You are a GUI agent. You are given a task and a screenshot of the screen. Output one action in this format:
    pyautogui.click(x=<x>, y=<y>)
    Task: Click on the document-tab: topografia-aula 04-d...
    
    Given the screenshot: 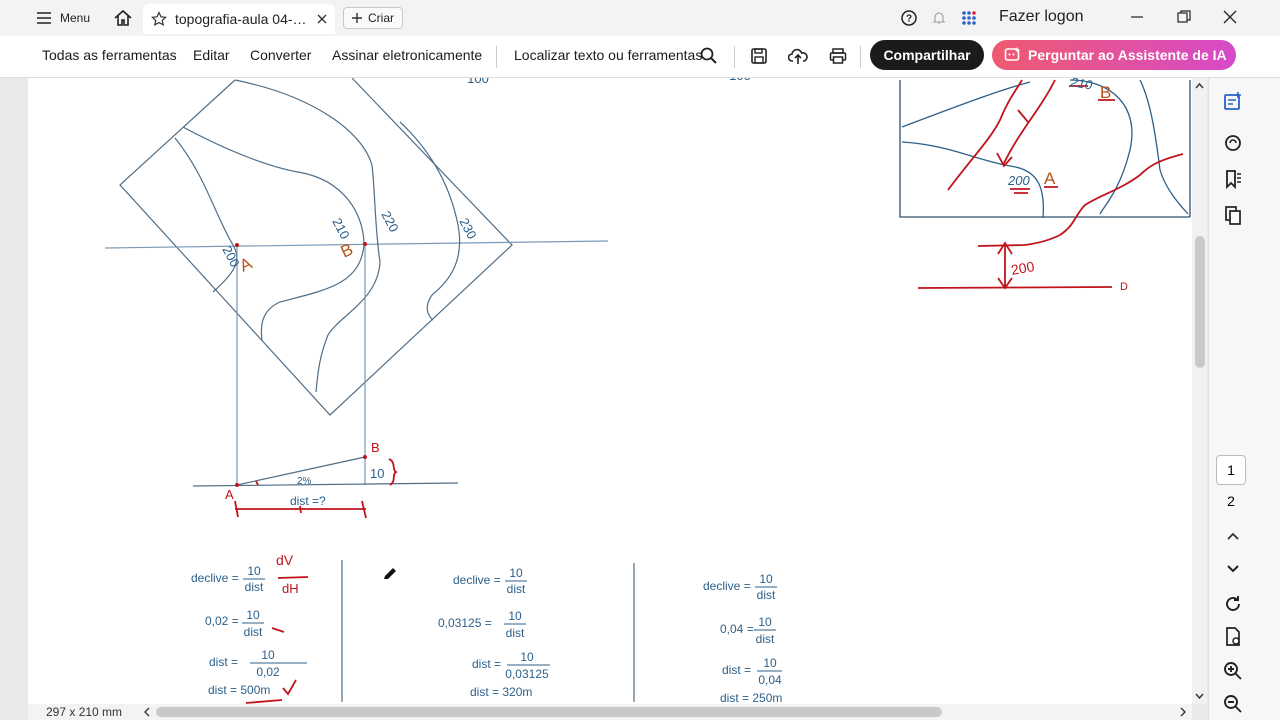 What is the action you would take?
    pyautogui.click(x=239, y=19)
    